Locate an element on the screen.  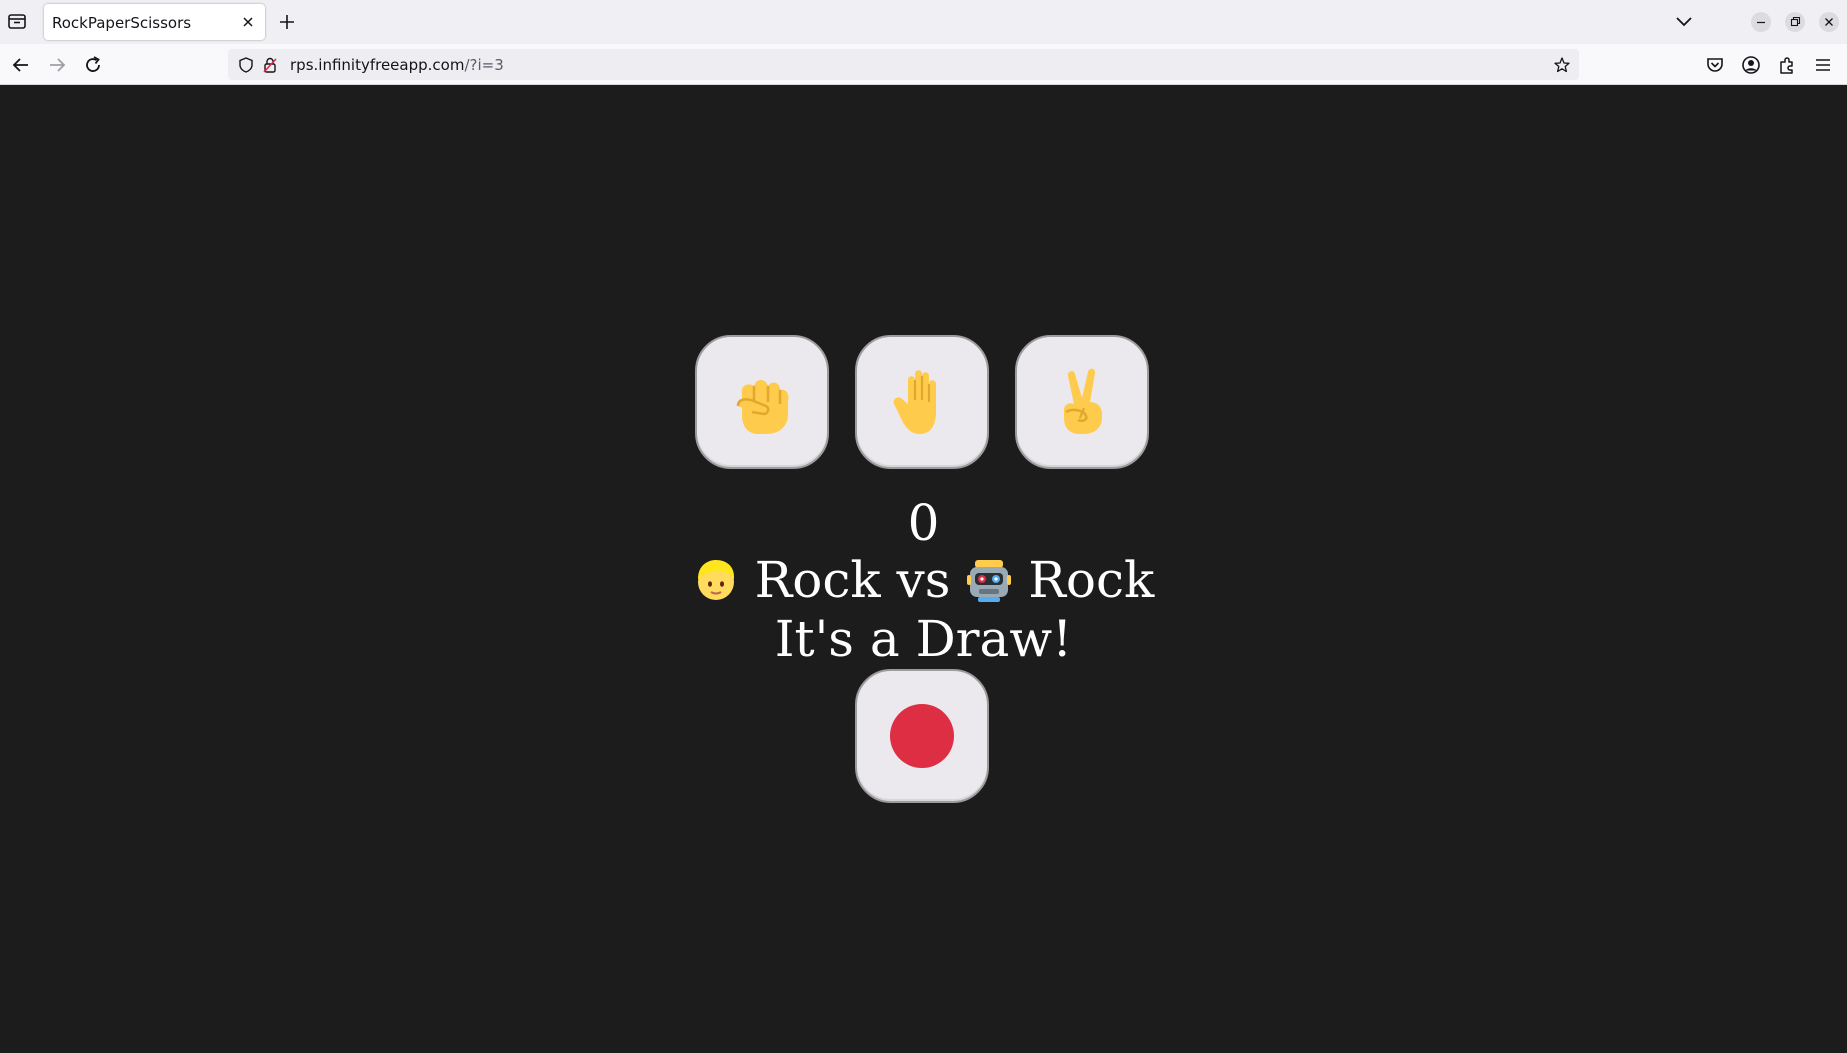
paper-button is located at coordinates (922, 402).